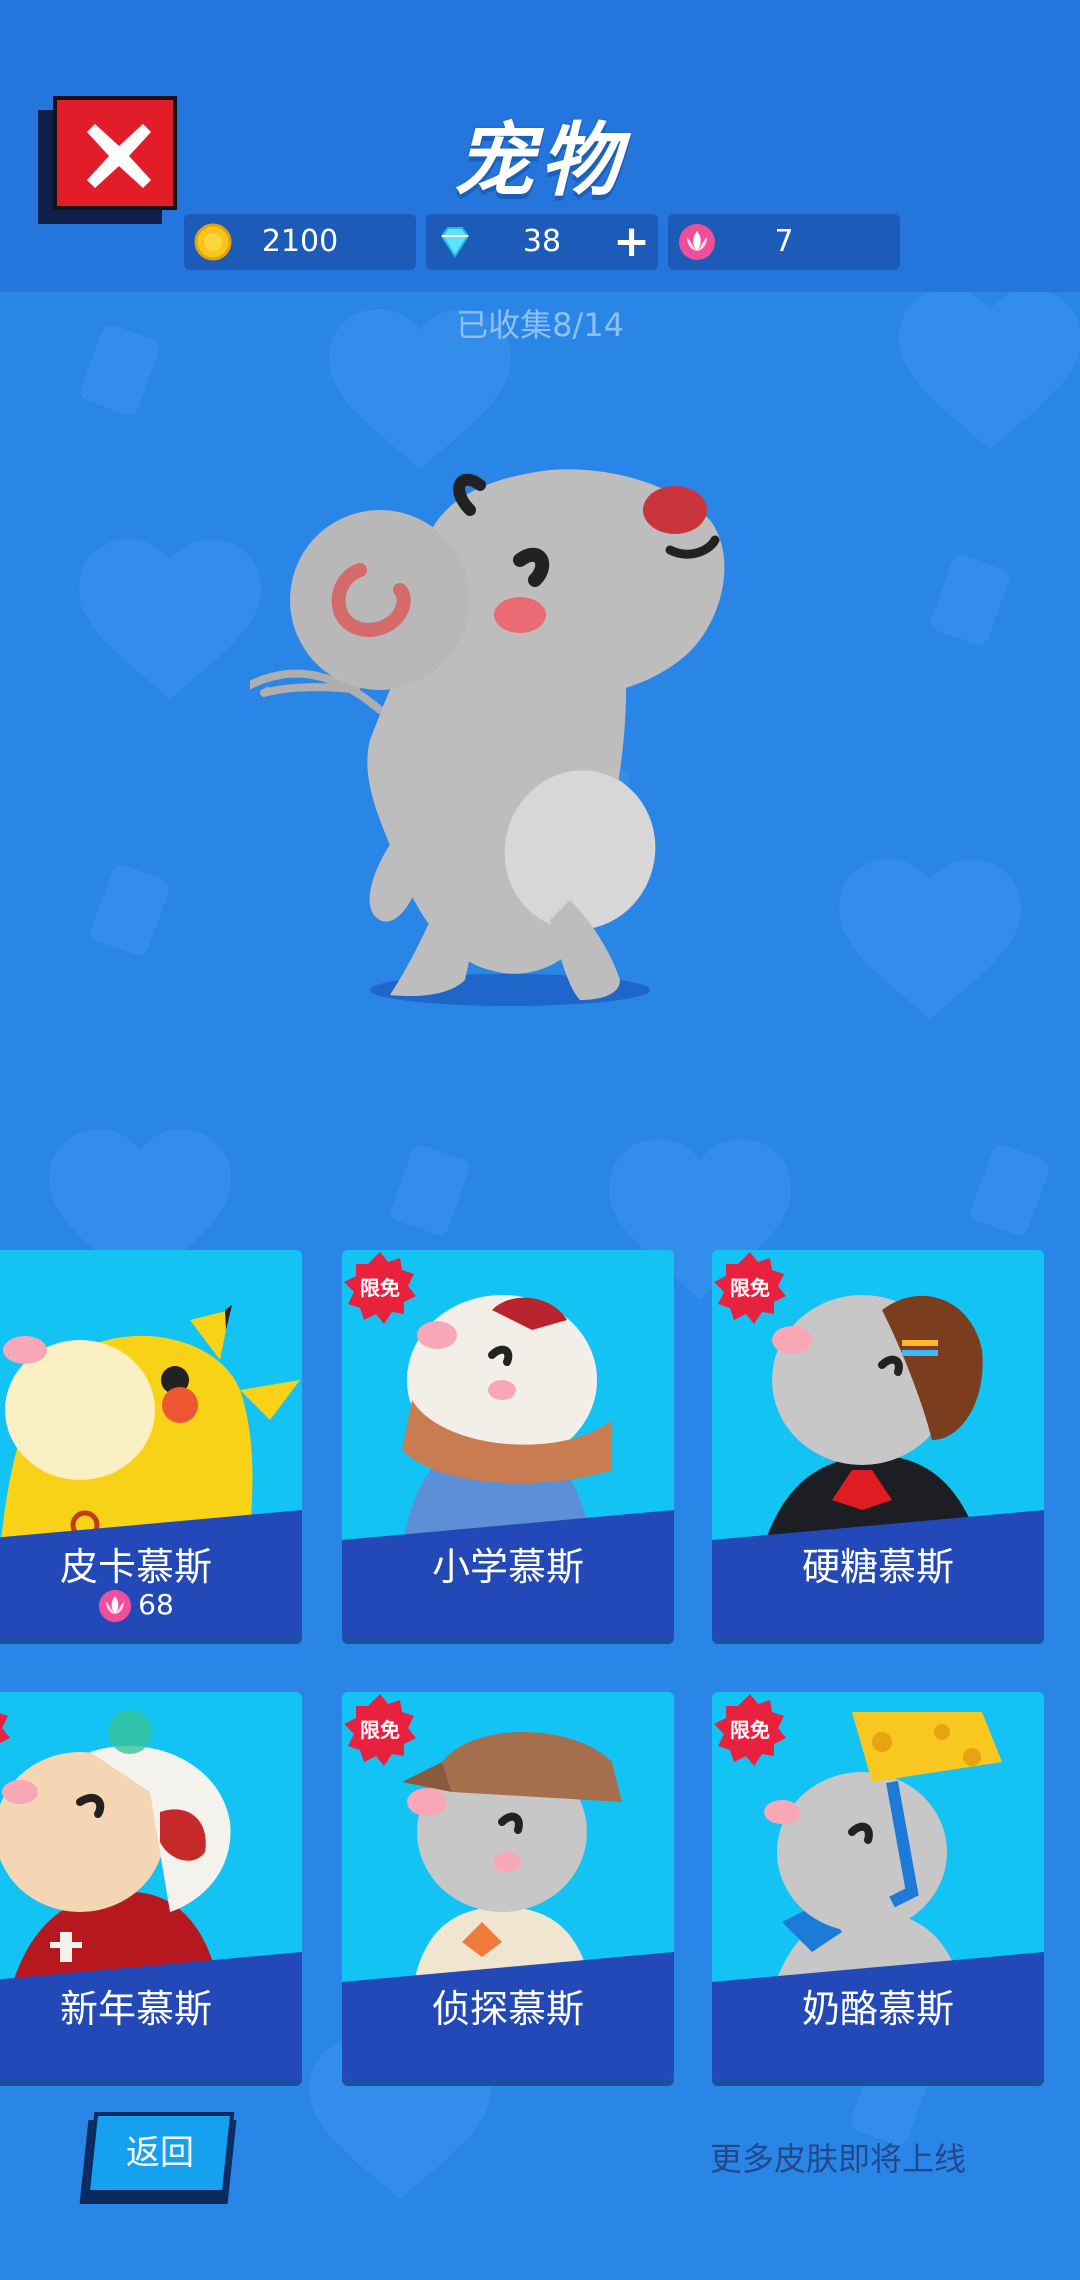  I want to click on pet-preview, so click(503, 730).